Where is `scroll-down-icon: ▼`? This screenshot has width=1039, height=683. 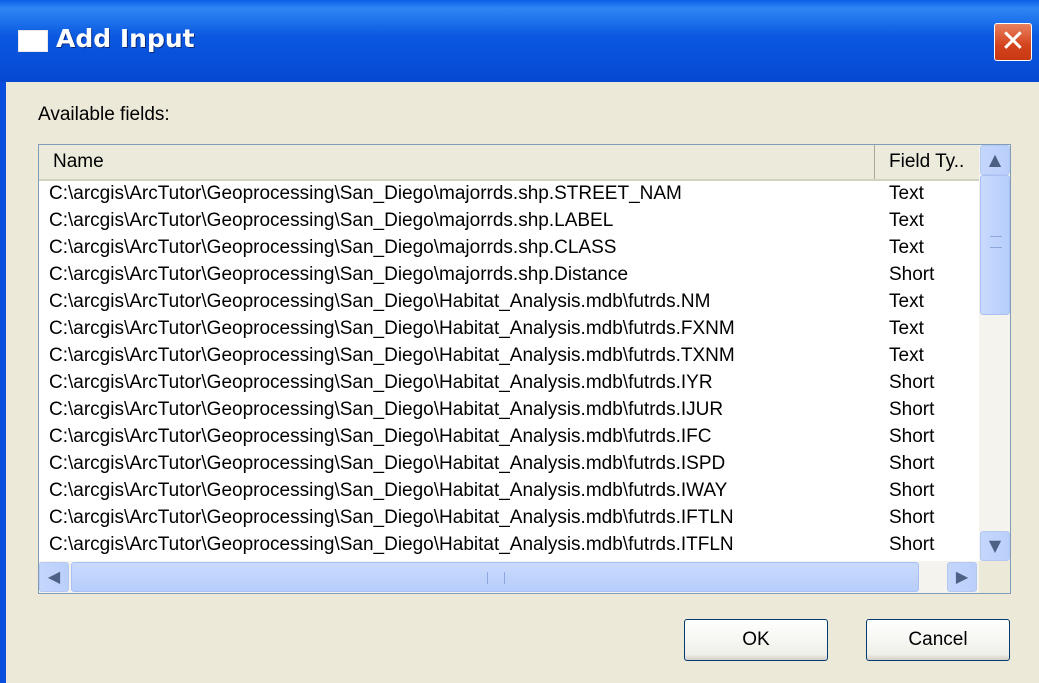 scroll-down-icon: ▼ is located at coordinates (995, 545).